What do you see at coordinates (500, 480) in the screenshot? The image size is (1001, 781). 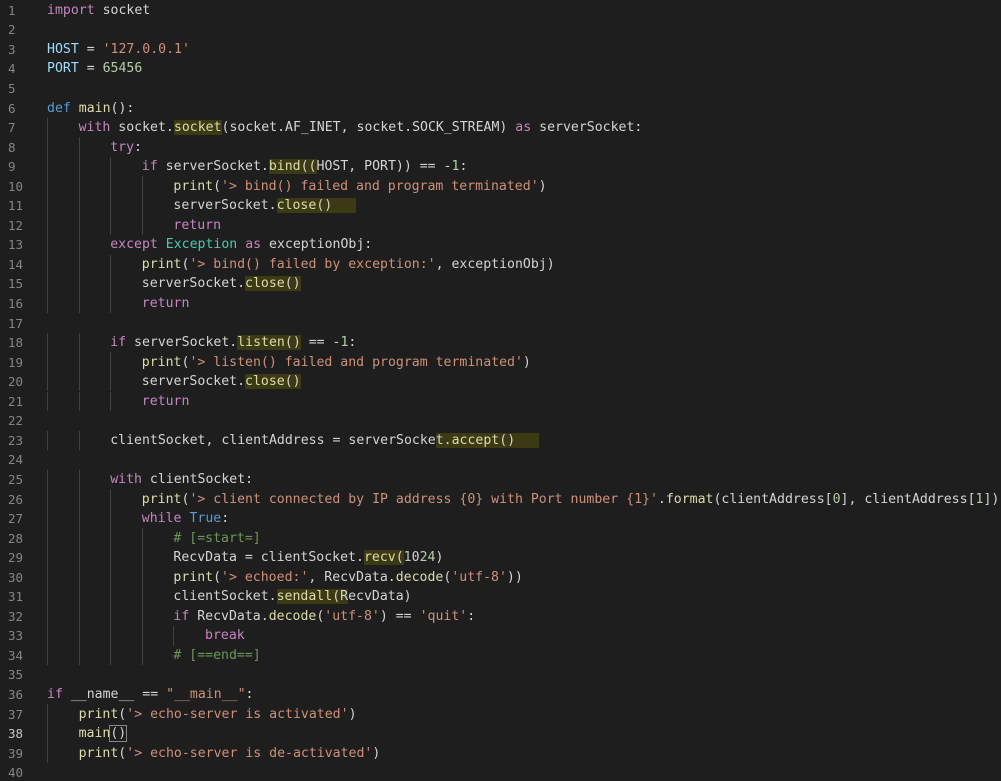 I see `code-line: 25 with clientSocket:` at bounding box center [500, 480].